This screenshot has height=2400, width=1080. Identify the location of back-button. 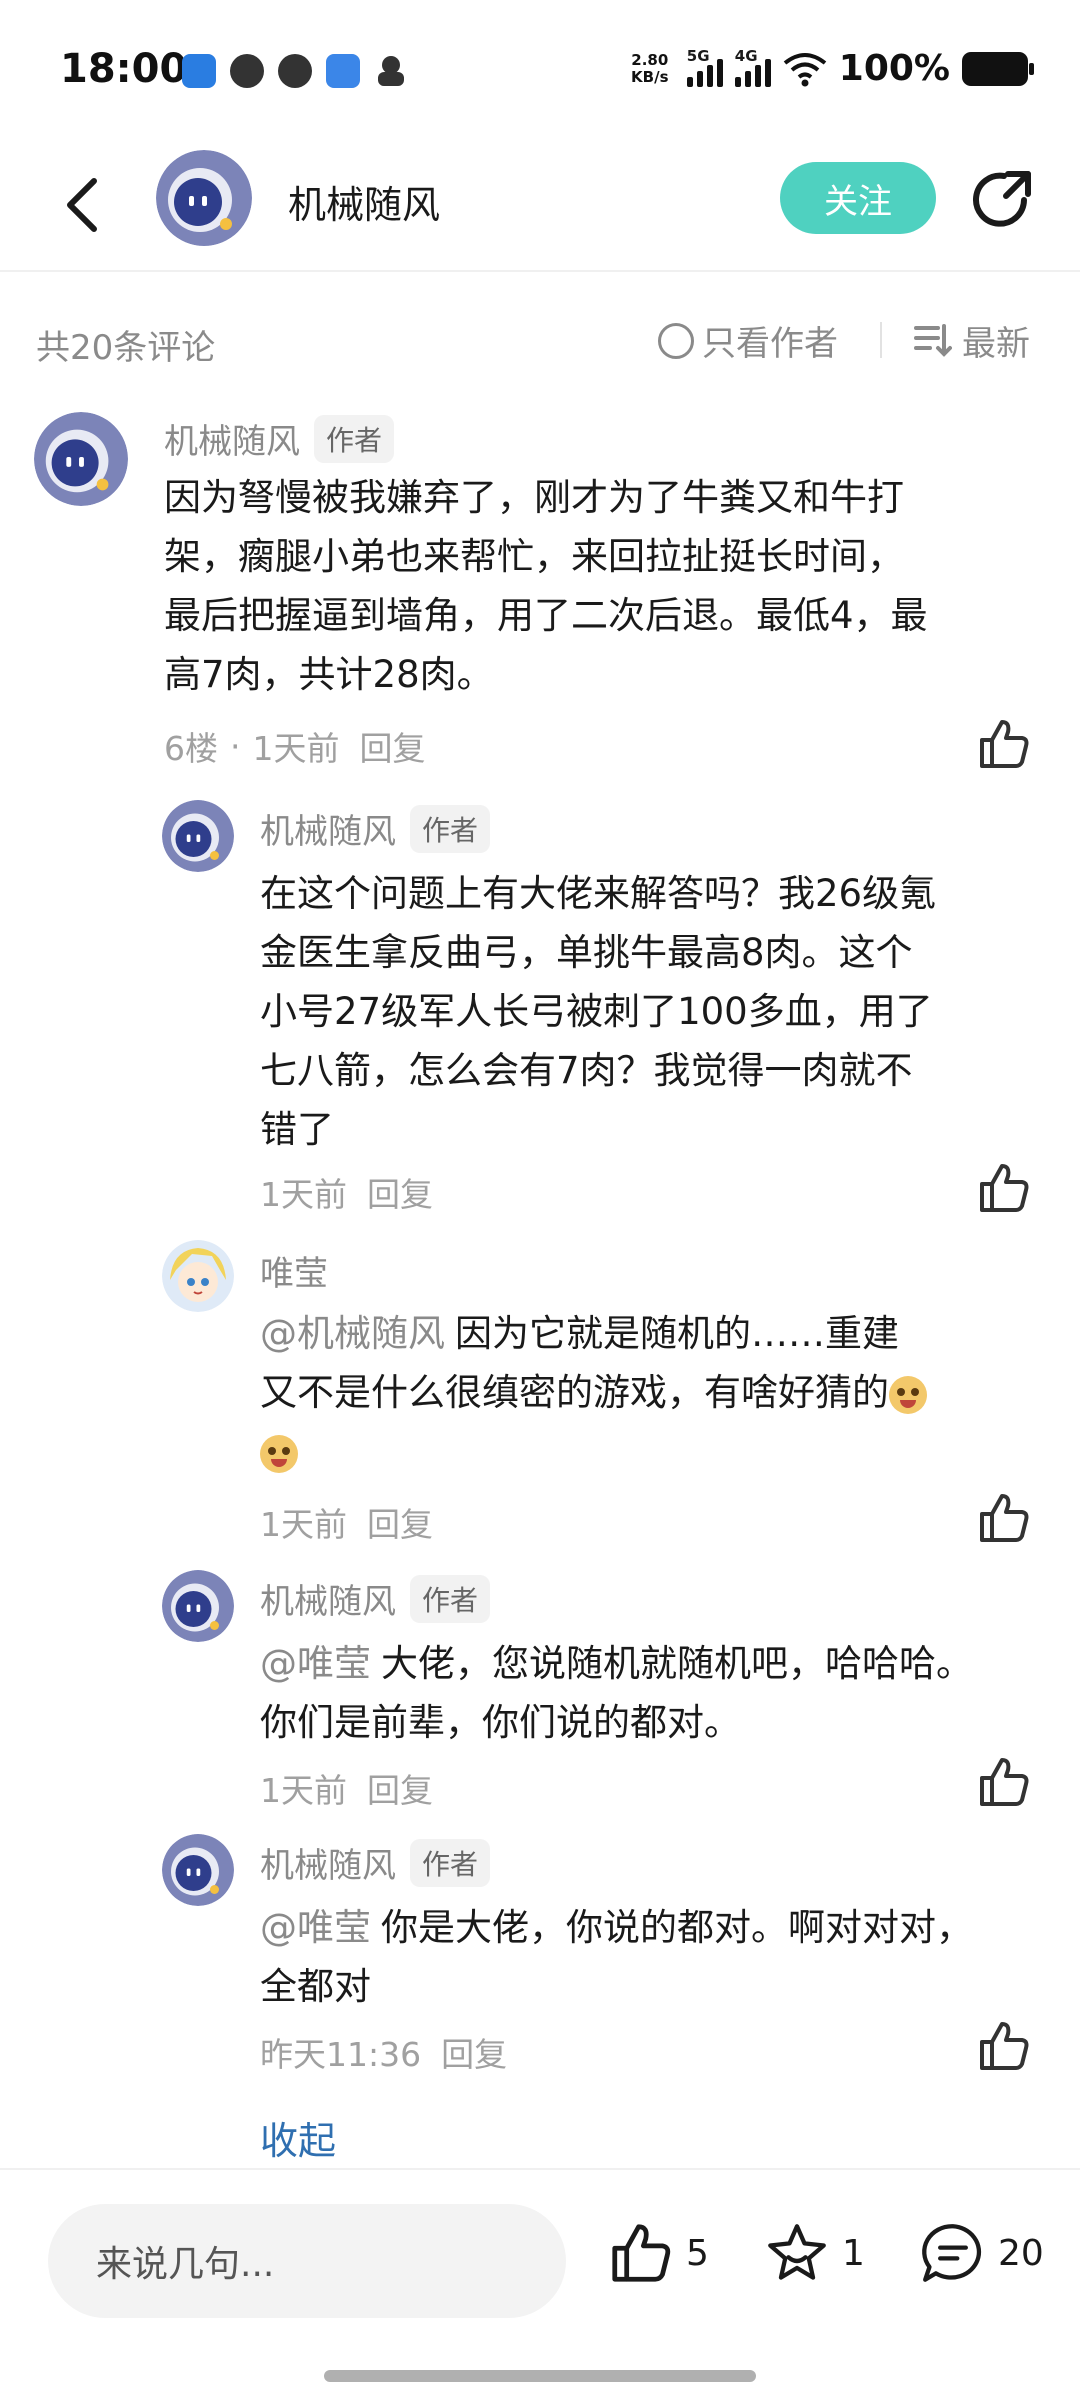
(82, 205).